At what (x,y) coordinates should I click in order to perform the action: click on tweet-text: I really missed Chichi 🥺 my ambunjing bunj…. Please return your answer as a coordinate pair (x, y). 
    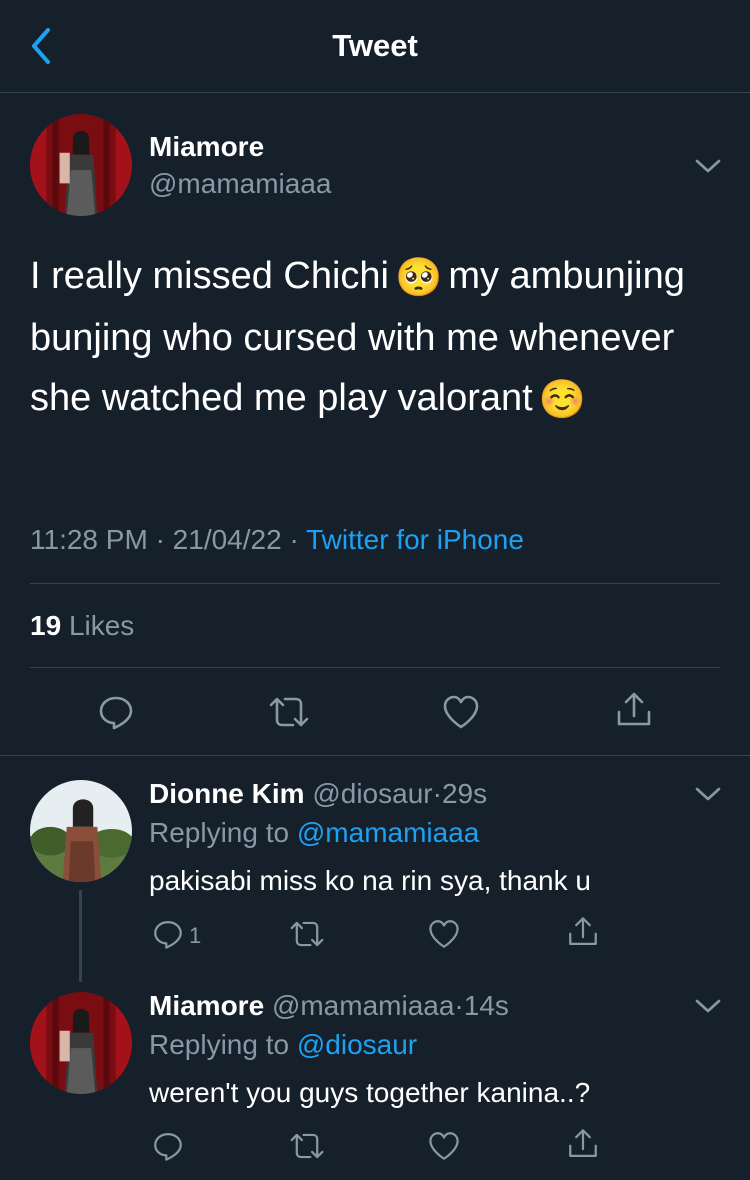
    Looking at the image, I should click on (360, 338).